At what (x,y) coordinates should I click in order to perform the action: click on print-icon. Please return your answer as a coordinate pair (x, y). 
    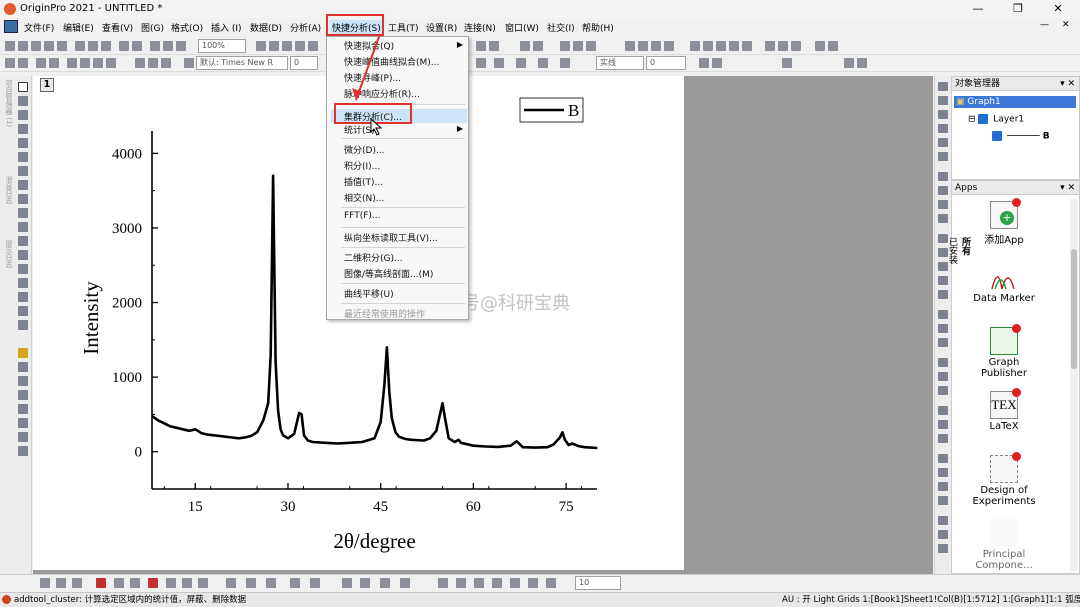
    Looking at the image, I should click on (155, 46).